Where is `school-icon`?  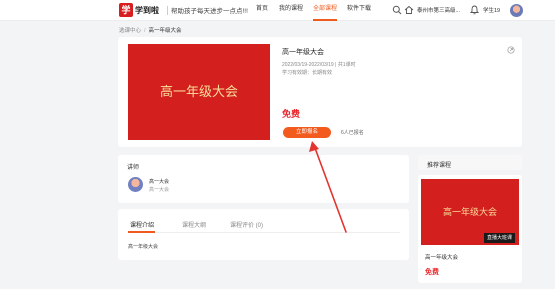 school-icon is located at coordinates (409, 9).